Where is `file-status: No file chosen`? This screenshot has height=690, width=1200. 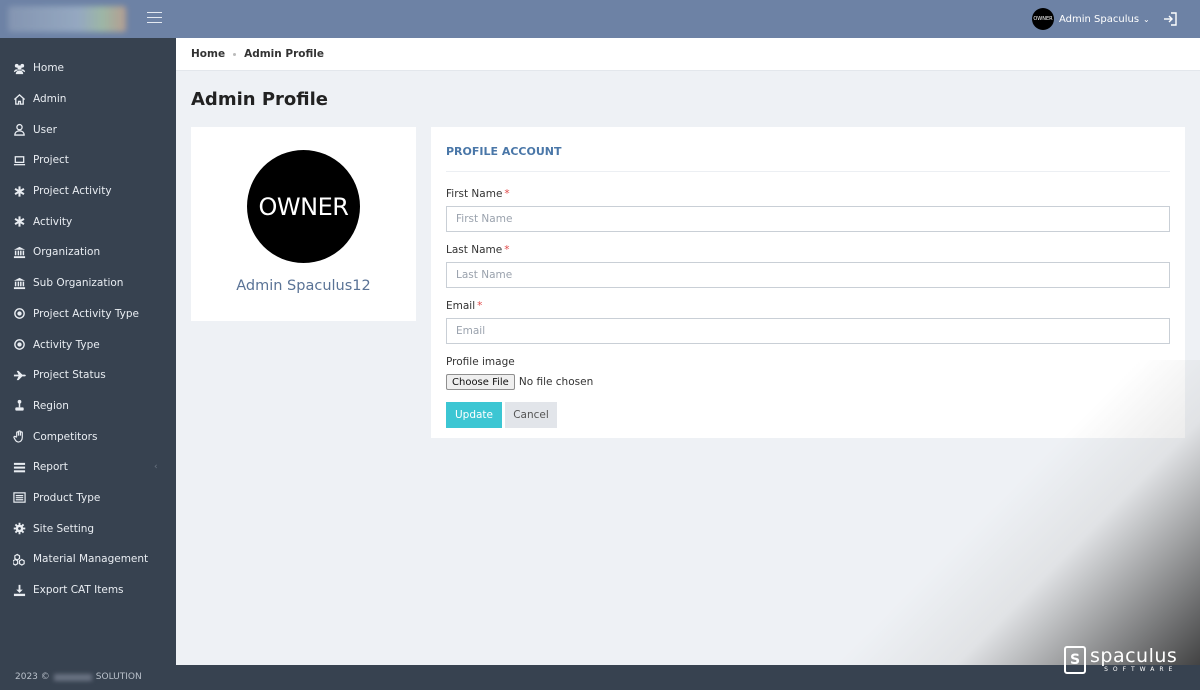
file-status: No file chosen is located at coordinates (556, 382).